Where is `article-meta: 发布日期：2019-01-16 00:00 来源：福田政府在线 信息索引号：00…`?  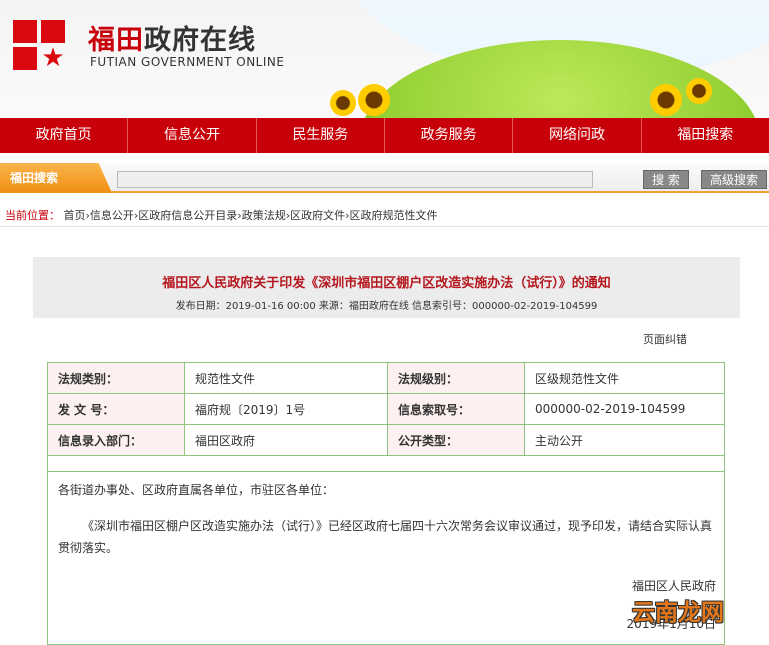
article-meta: 发布日期：2019-01-16 00:00 来源：福田政府在线 信息索引号：00… is located at coordinates (386, 306).